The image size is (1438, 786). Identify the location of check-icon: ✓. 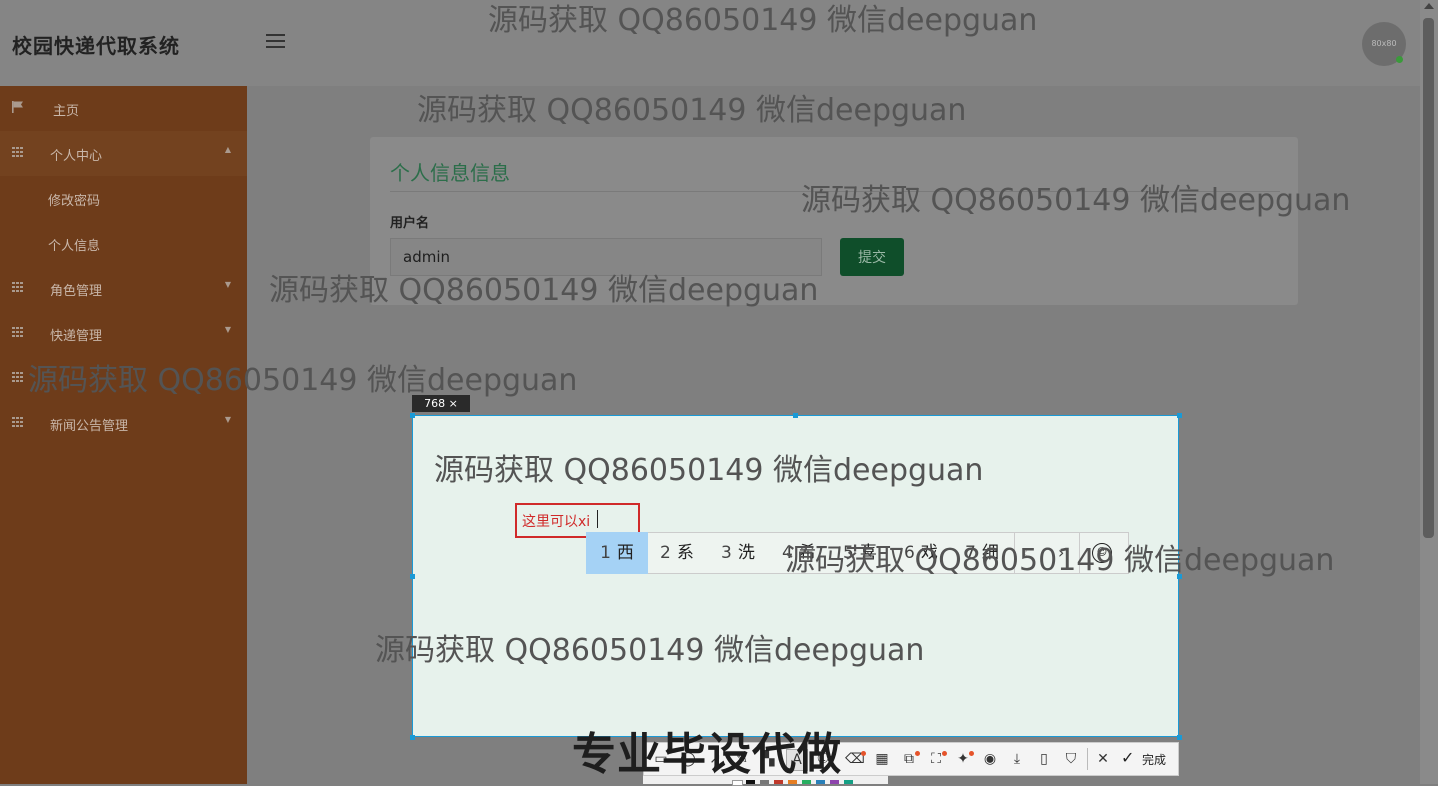
(1127, 757).